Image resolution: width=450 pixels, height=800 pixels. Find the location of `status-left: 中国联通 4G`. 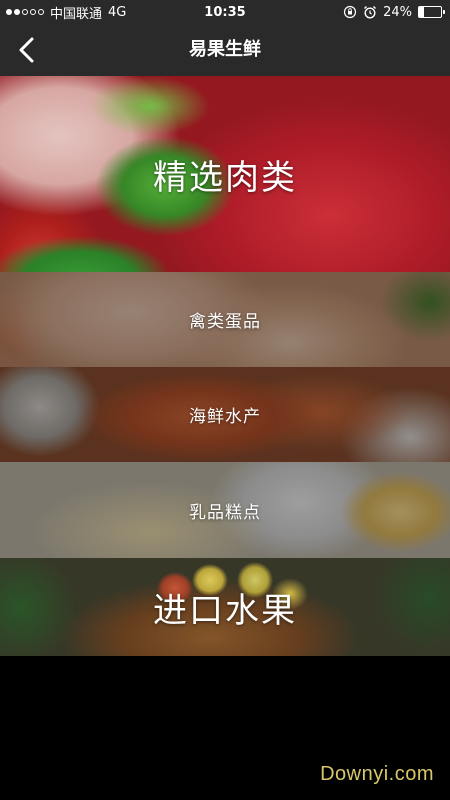

status-left: 中国联通 4G is located at coordinates (66, 12).